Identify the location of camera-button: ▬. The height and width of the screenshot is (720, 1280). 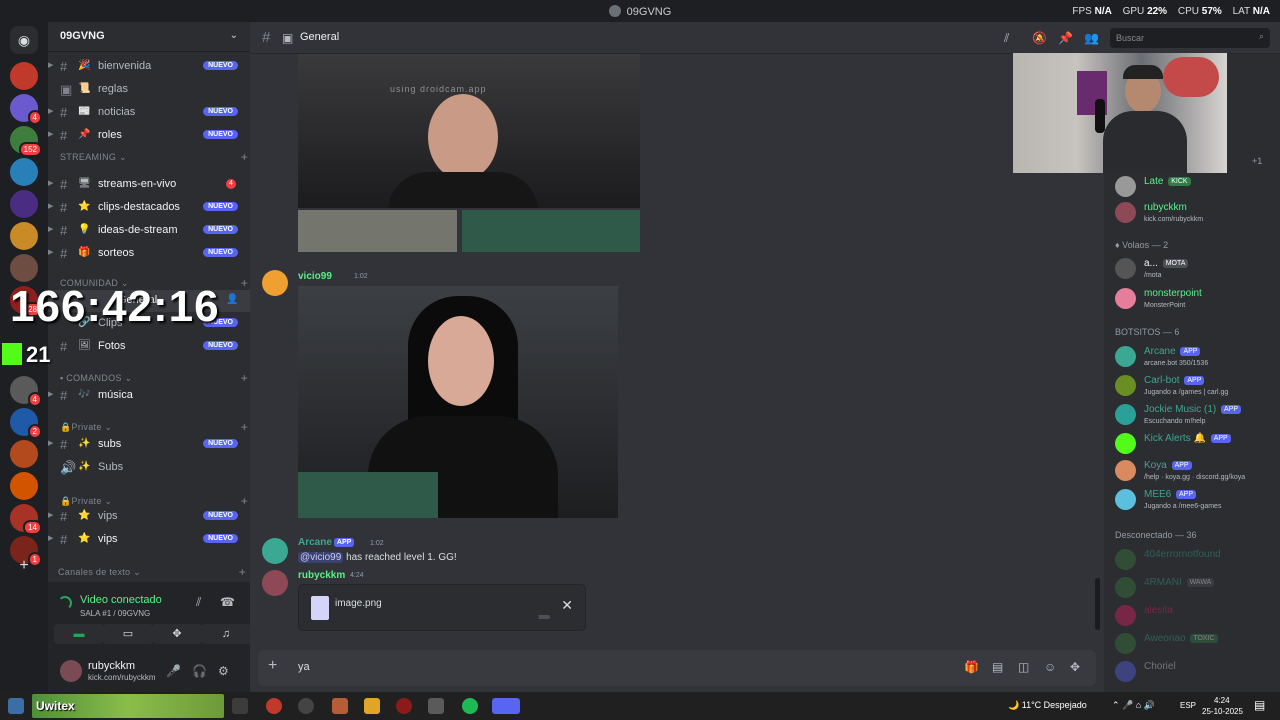
(79, 634).